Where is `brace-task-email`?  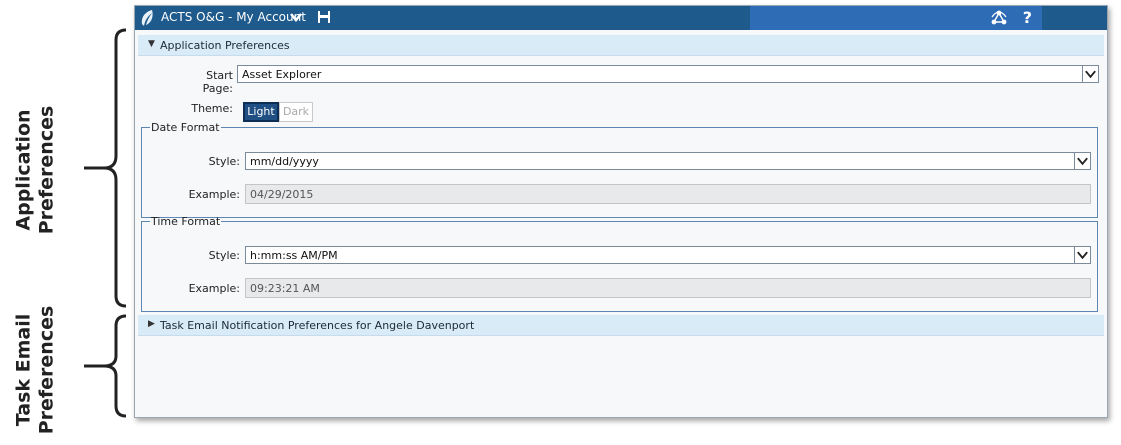
brace-task-email is located at coordinates (105, 366).